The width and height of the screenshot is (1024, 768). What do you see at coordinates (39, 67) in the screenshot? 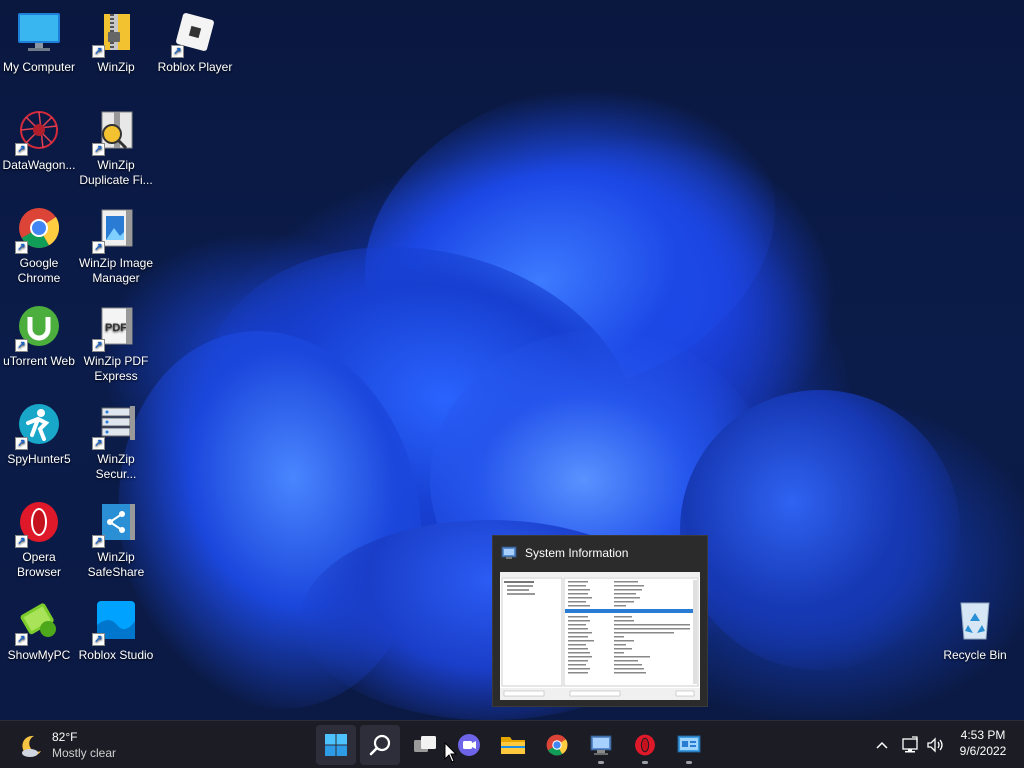
I see `icon-label: My Computer` at bounding box center [39, 67].